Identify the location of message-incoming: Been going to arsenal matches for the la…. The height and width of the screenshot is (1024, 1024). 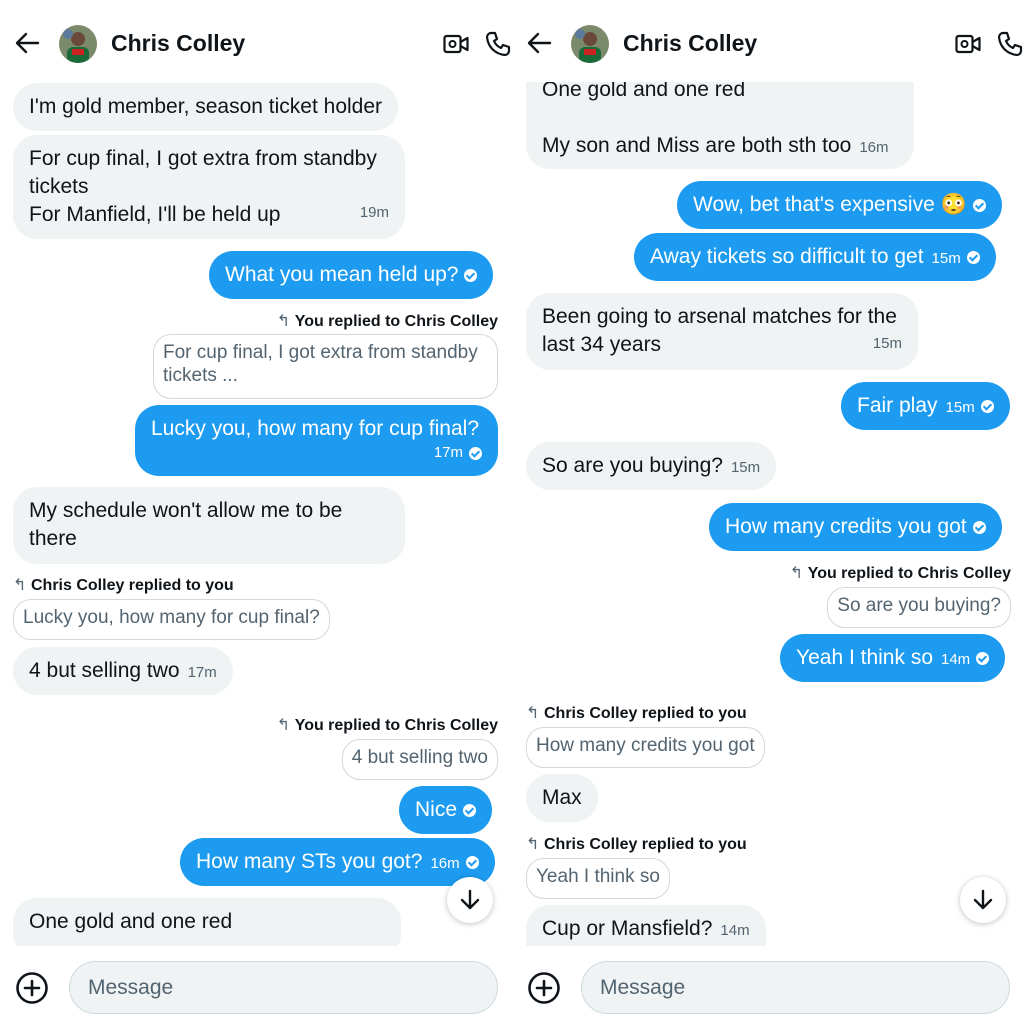
(722, 331).